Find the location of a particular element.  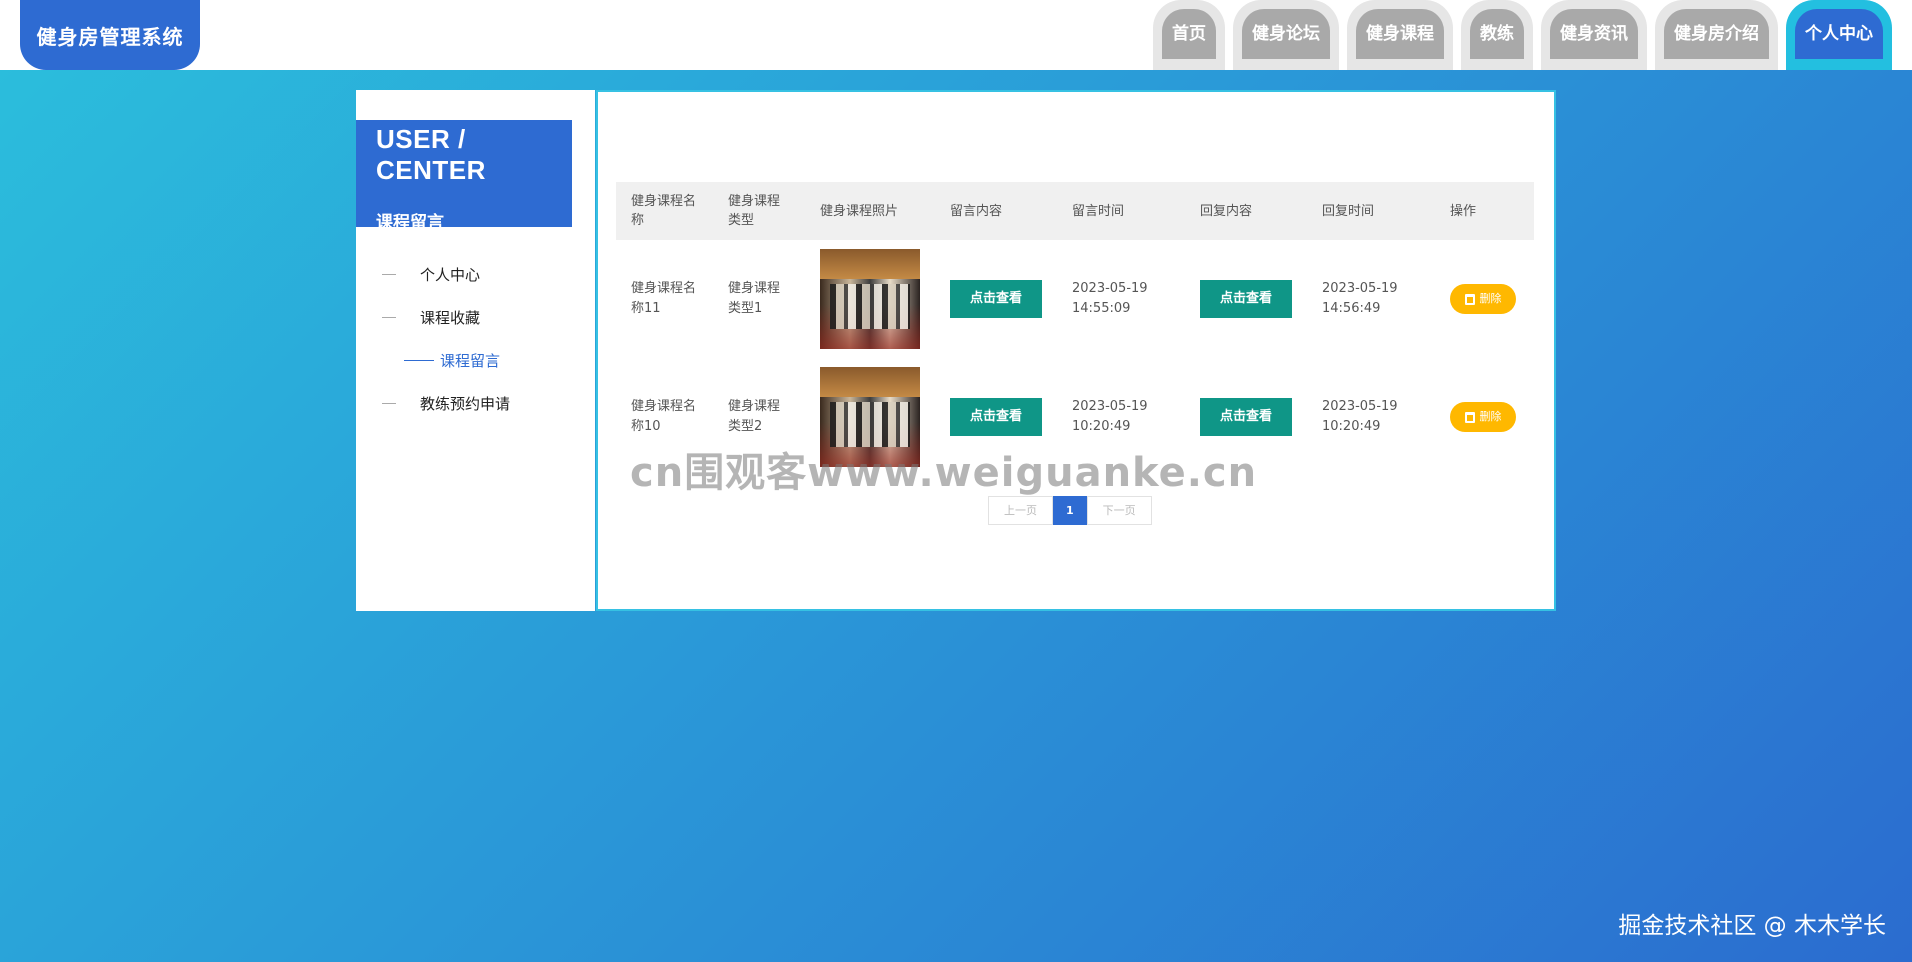

col-header: 健身课程名称 is located at coordinates (664, 211).